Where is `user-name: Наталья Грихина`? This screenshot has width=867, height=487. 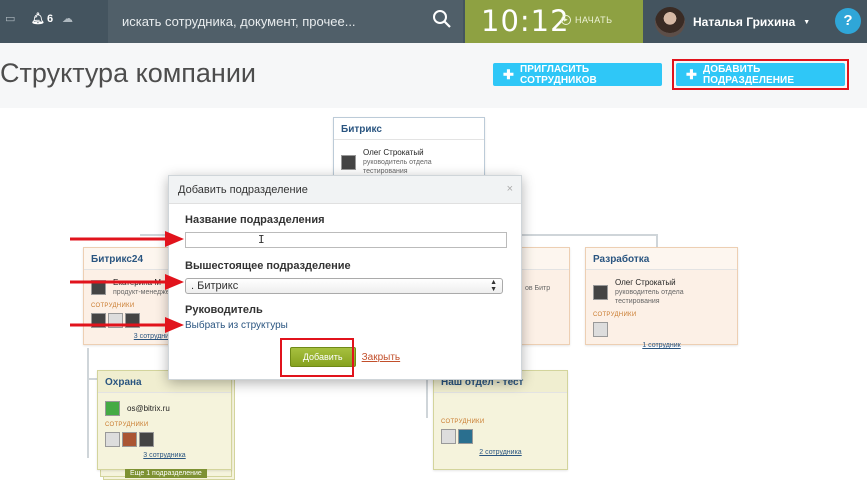
user-name: Наталья Грихина is located at coordinates (744, 22).